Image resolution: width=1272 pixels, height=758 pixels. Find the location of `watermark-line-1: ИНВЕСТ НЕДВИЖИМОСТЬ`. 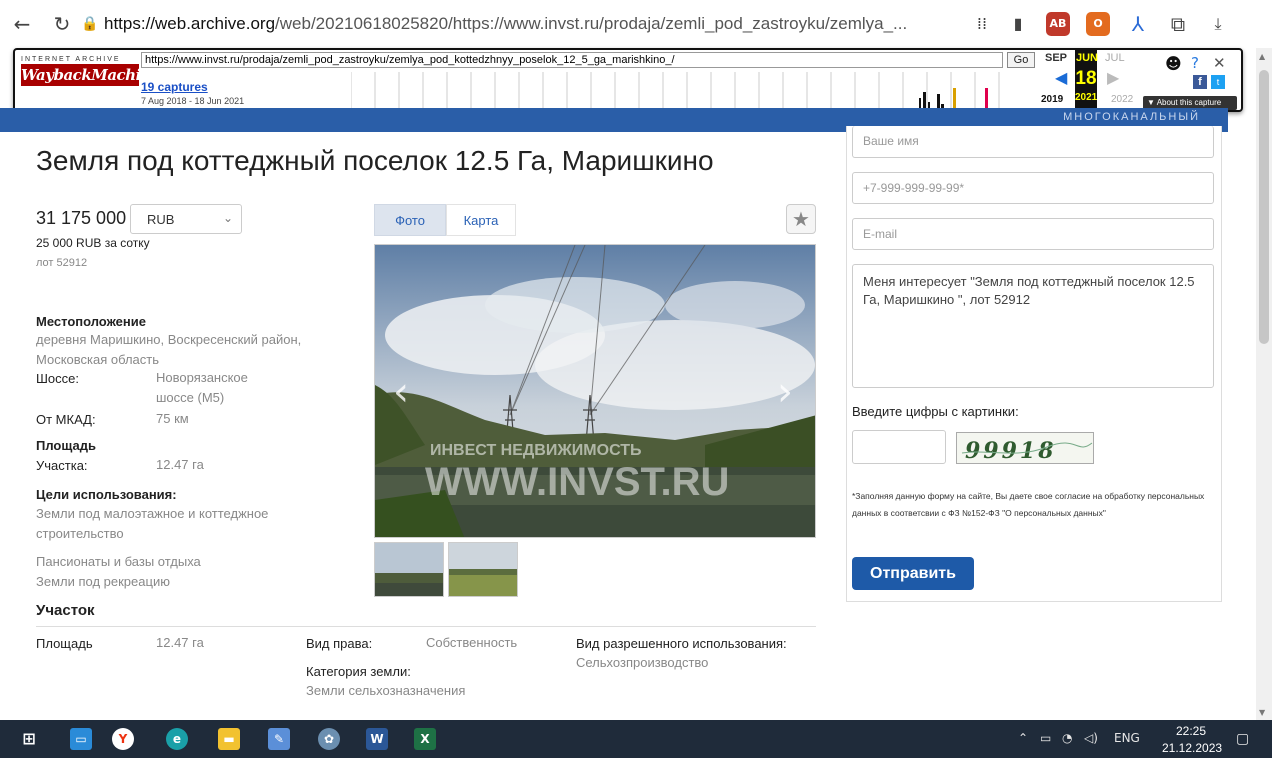

watermark-line-1: ИНВЕСТ НЕДВИЖИМОСТЬ is located at coordinates (536, 450).